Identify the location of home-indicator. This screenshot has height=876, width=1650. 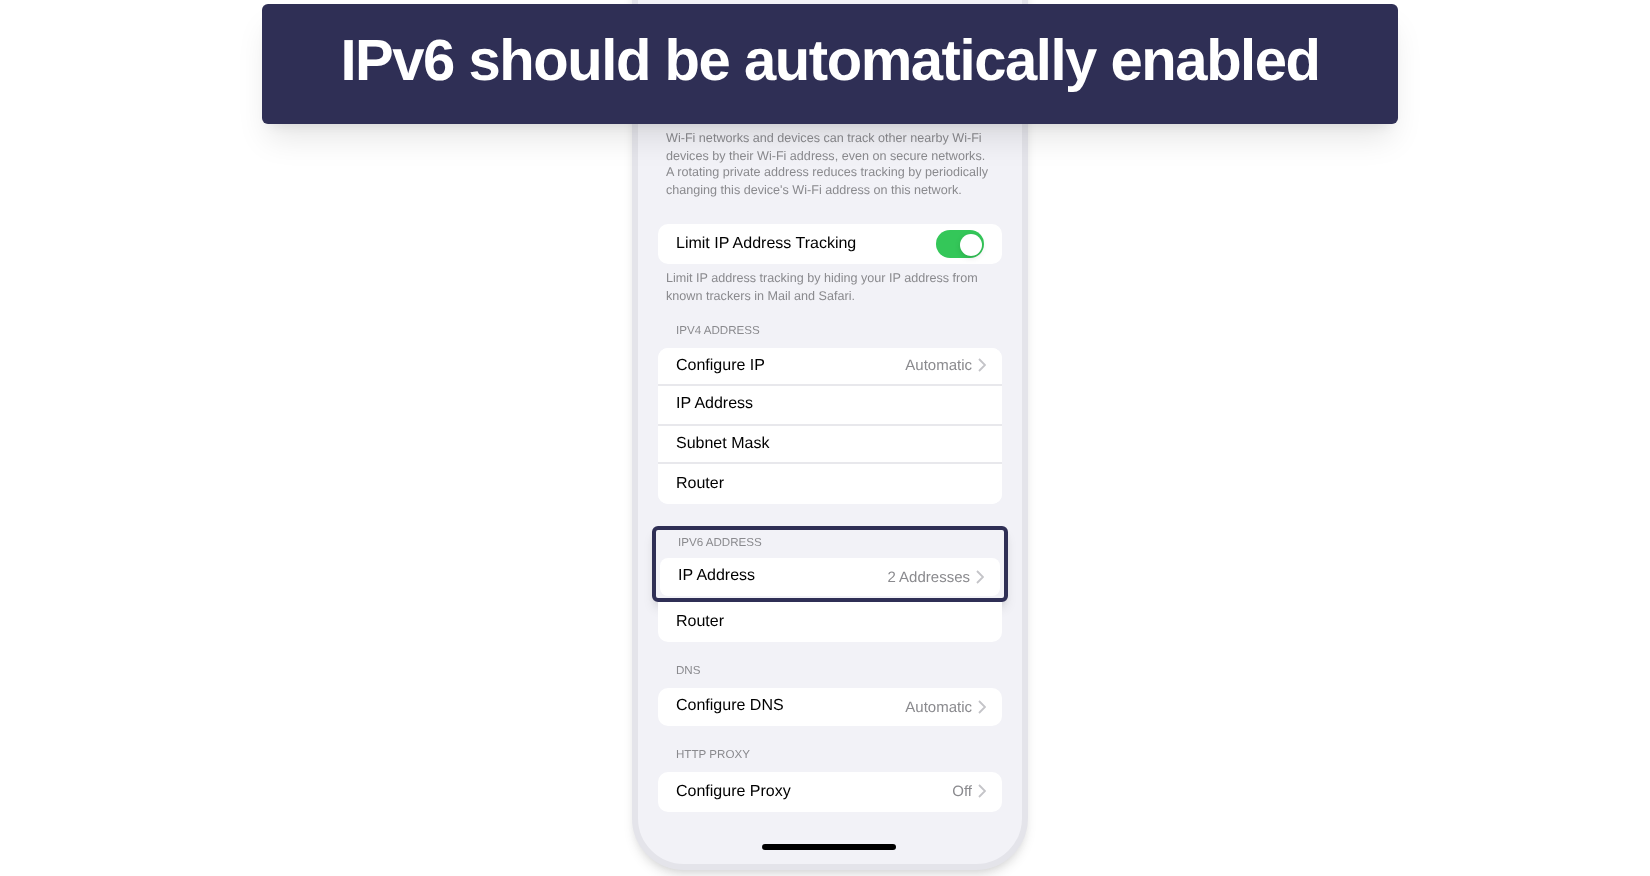
(829, 847).